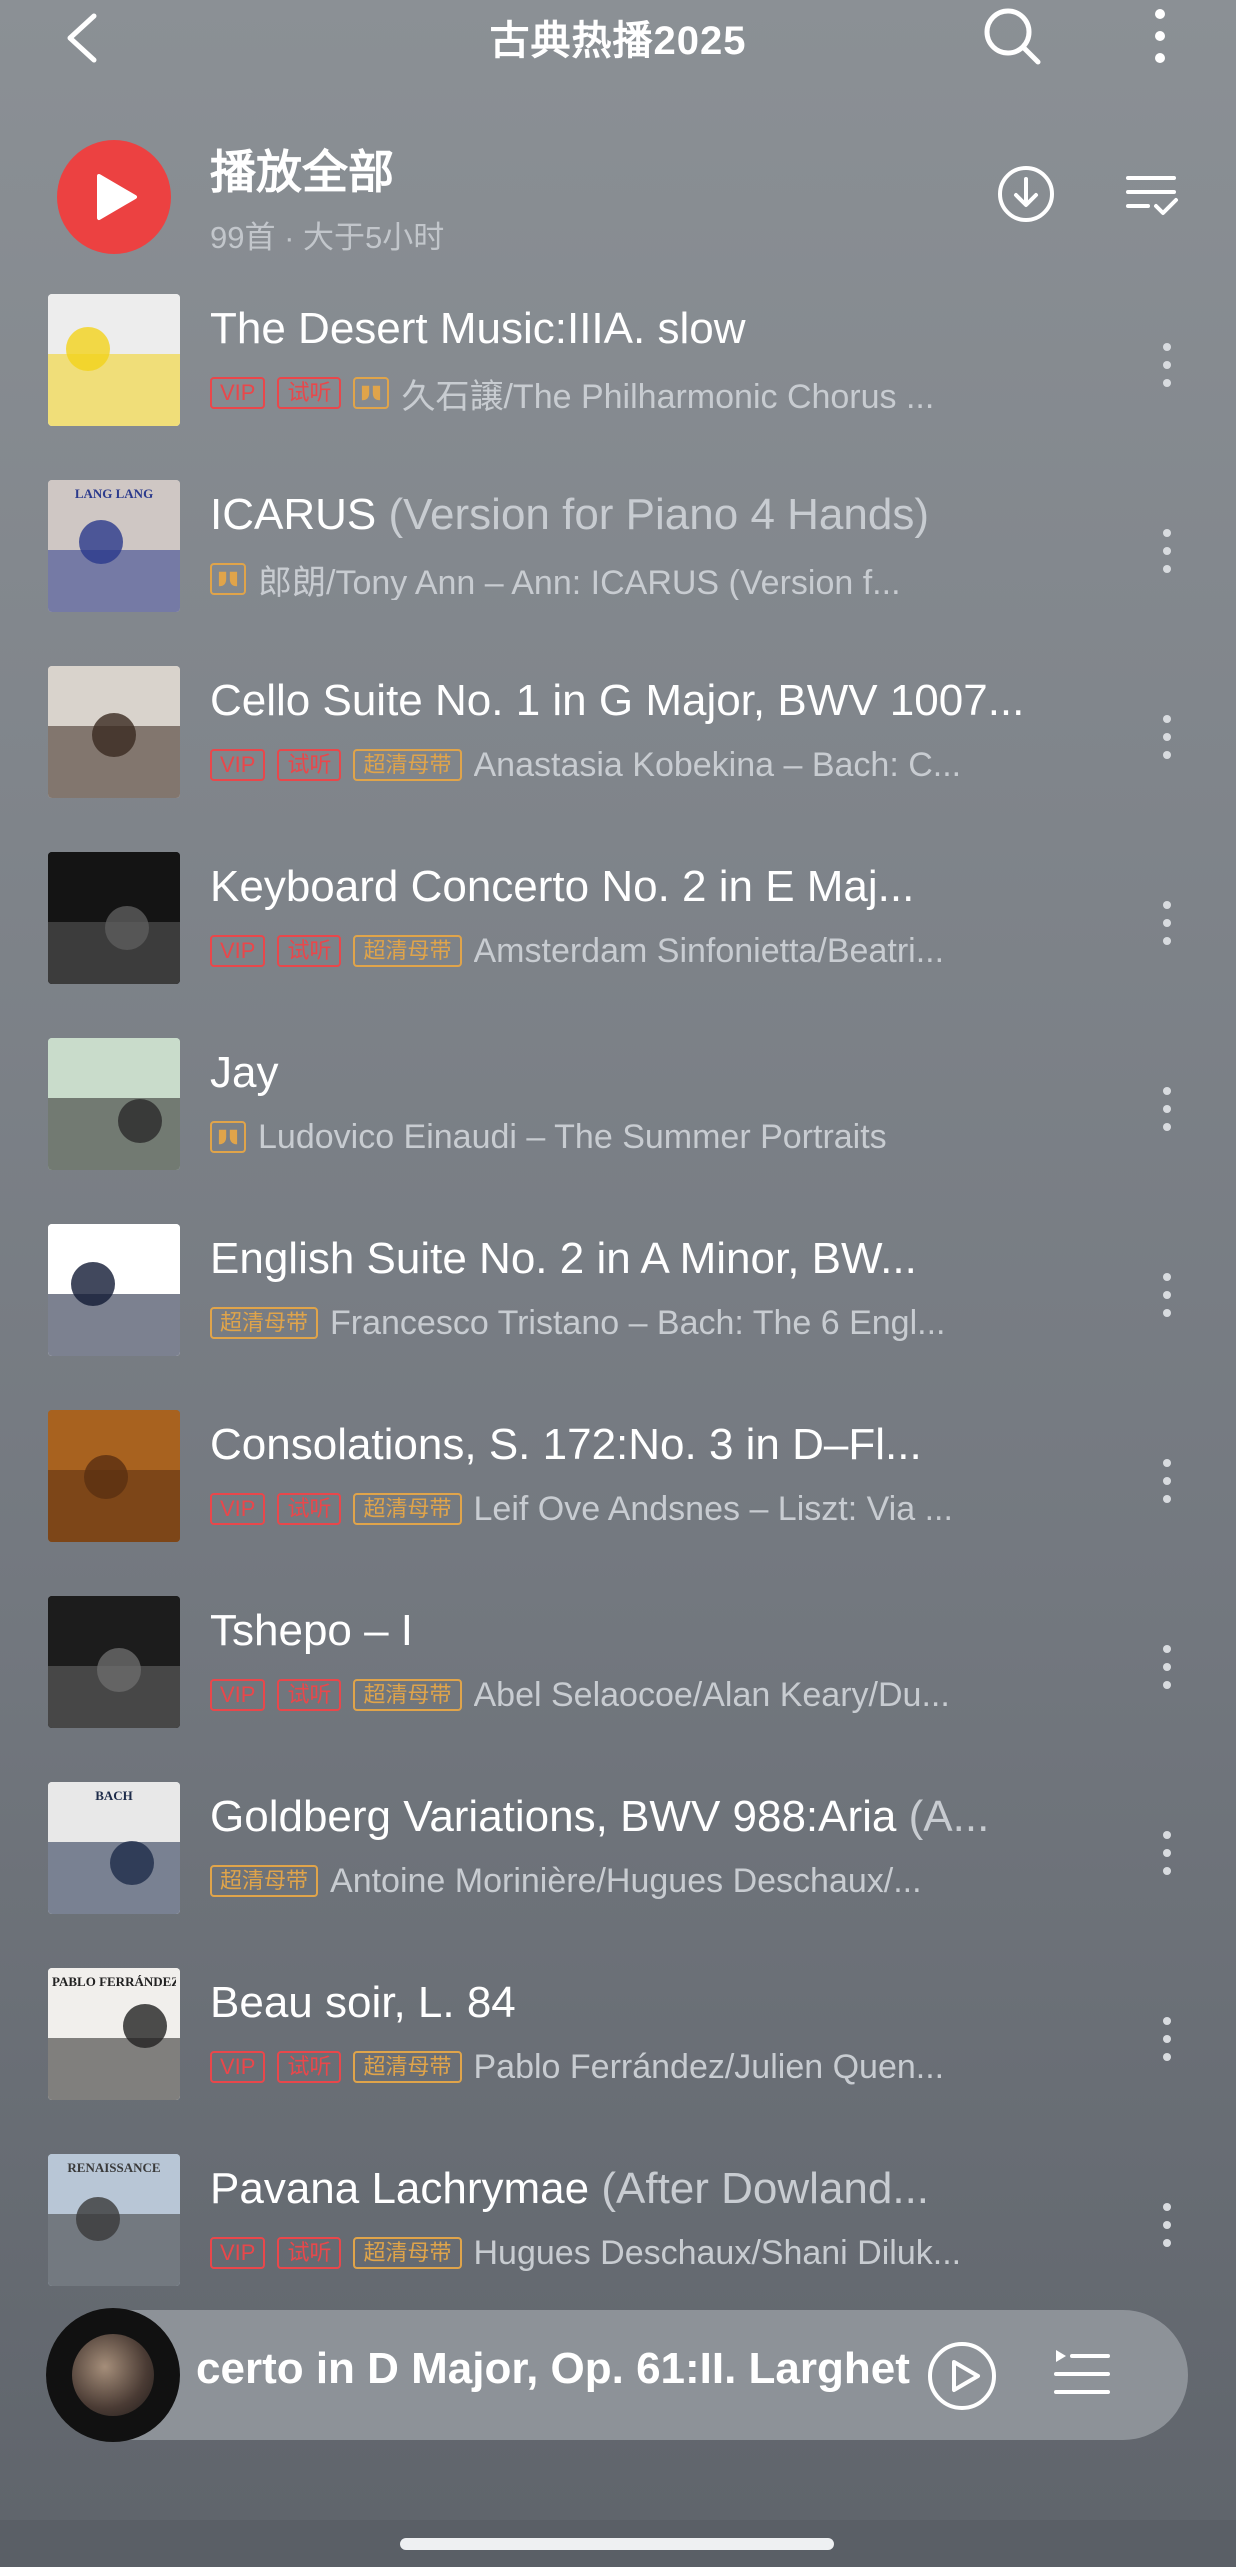  I want to click on batch-select-button, so click(1152, 194).